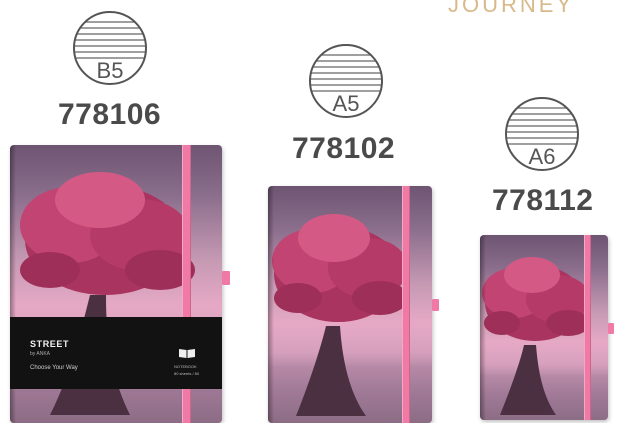 The height and width of the screenshot is (423, 618). What do you see at coordinates (542, 156) in the screenshot?
I see `size-label: A6` at bounding box center [542, 156].